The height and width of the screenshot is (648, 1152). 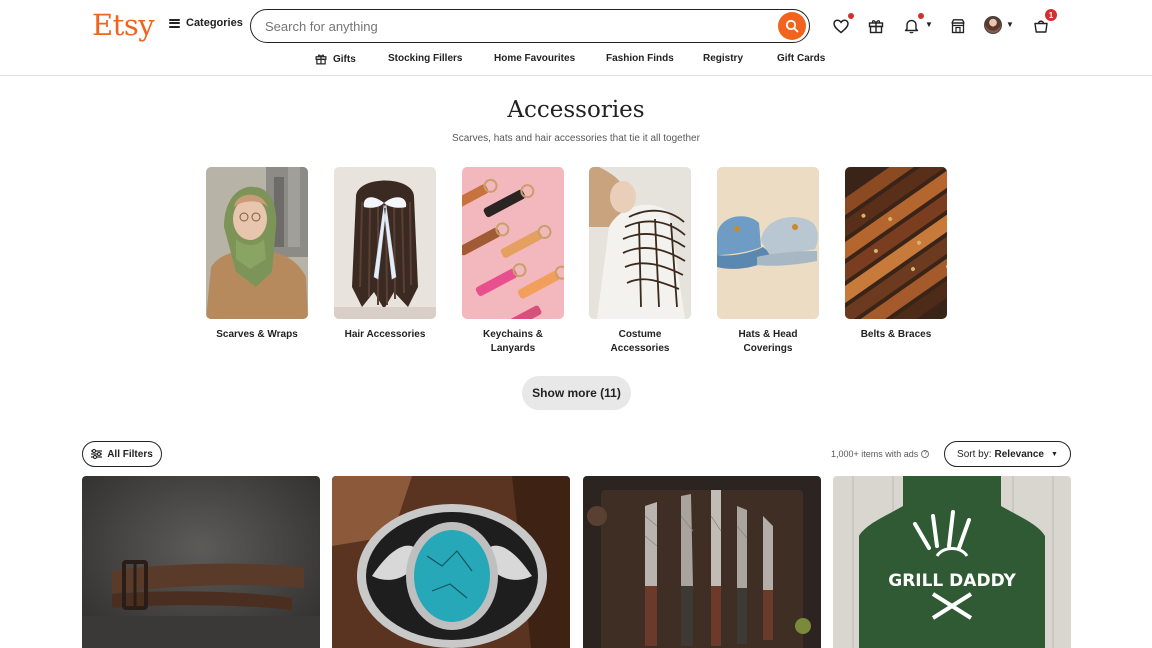 I want to click on category-card-scarves-wraps: Scarves & Wraps, so click(x=257, y=254).